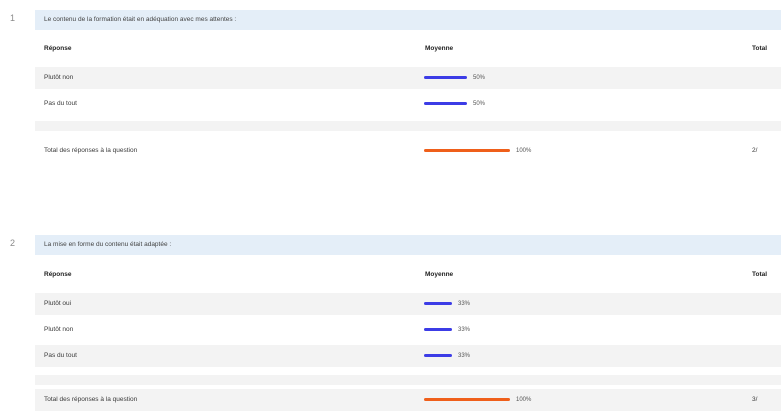 This screenshot has height=411, width=781. I want to click on question-number: 1, so click(13, 18).